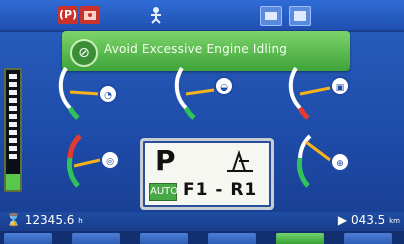 The width and height of the screenshot is (404, 244). What do you see at coordinates (300, 16) in the screenshot?
I see `screen-icon` at bounding box center [300, 16].